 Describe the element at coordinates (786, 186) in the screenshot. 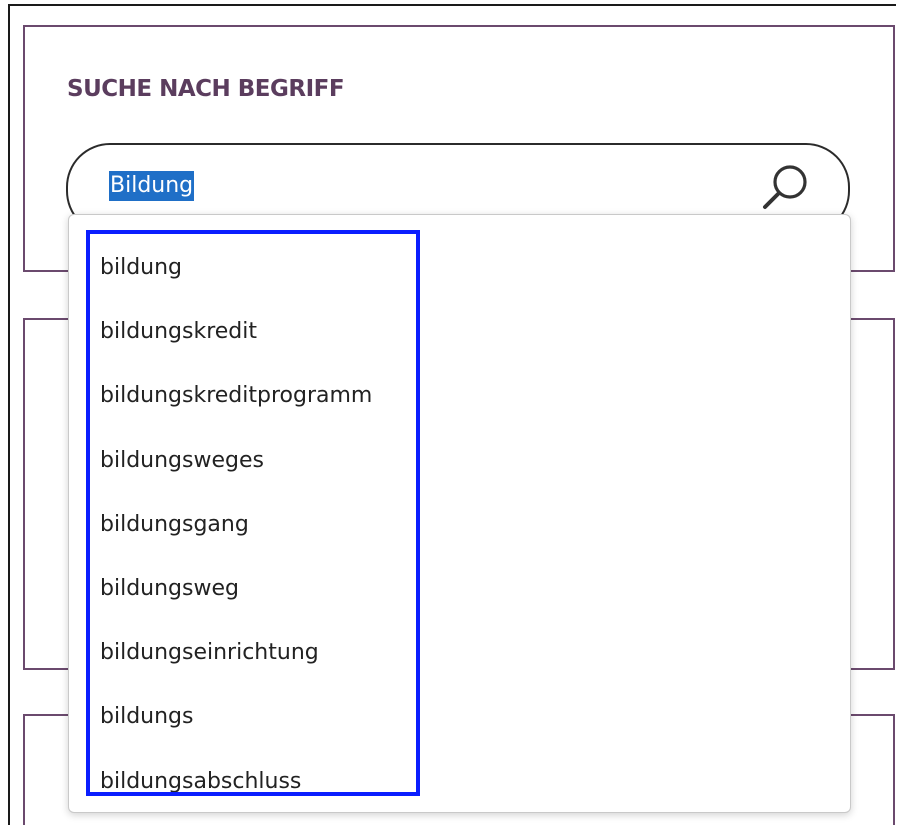

I see `search-icon` at that location.